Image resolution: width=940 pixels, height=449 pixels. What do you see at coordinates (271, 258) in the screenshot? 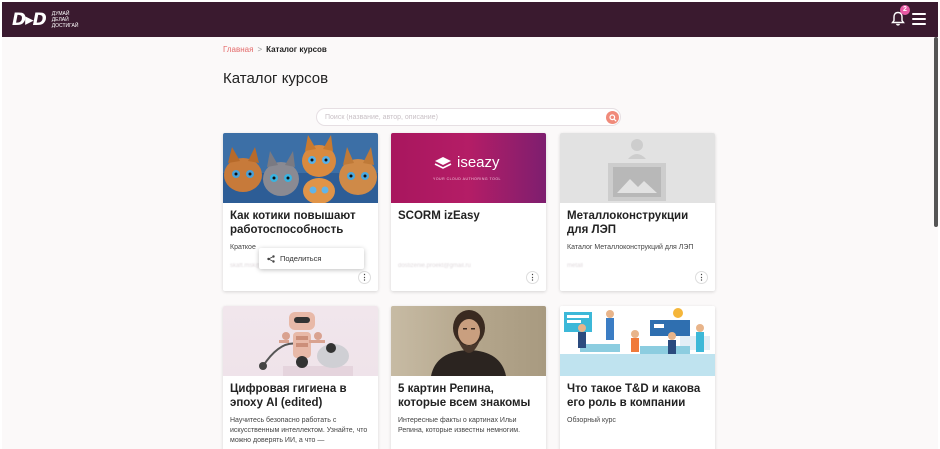
I see `share-icon` at bounding box center [271, 258].